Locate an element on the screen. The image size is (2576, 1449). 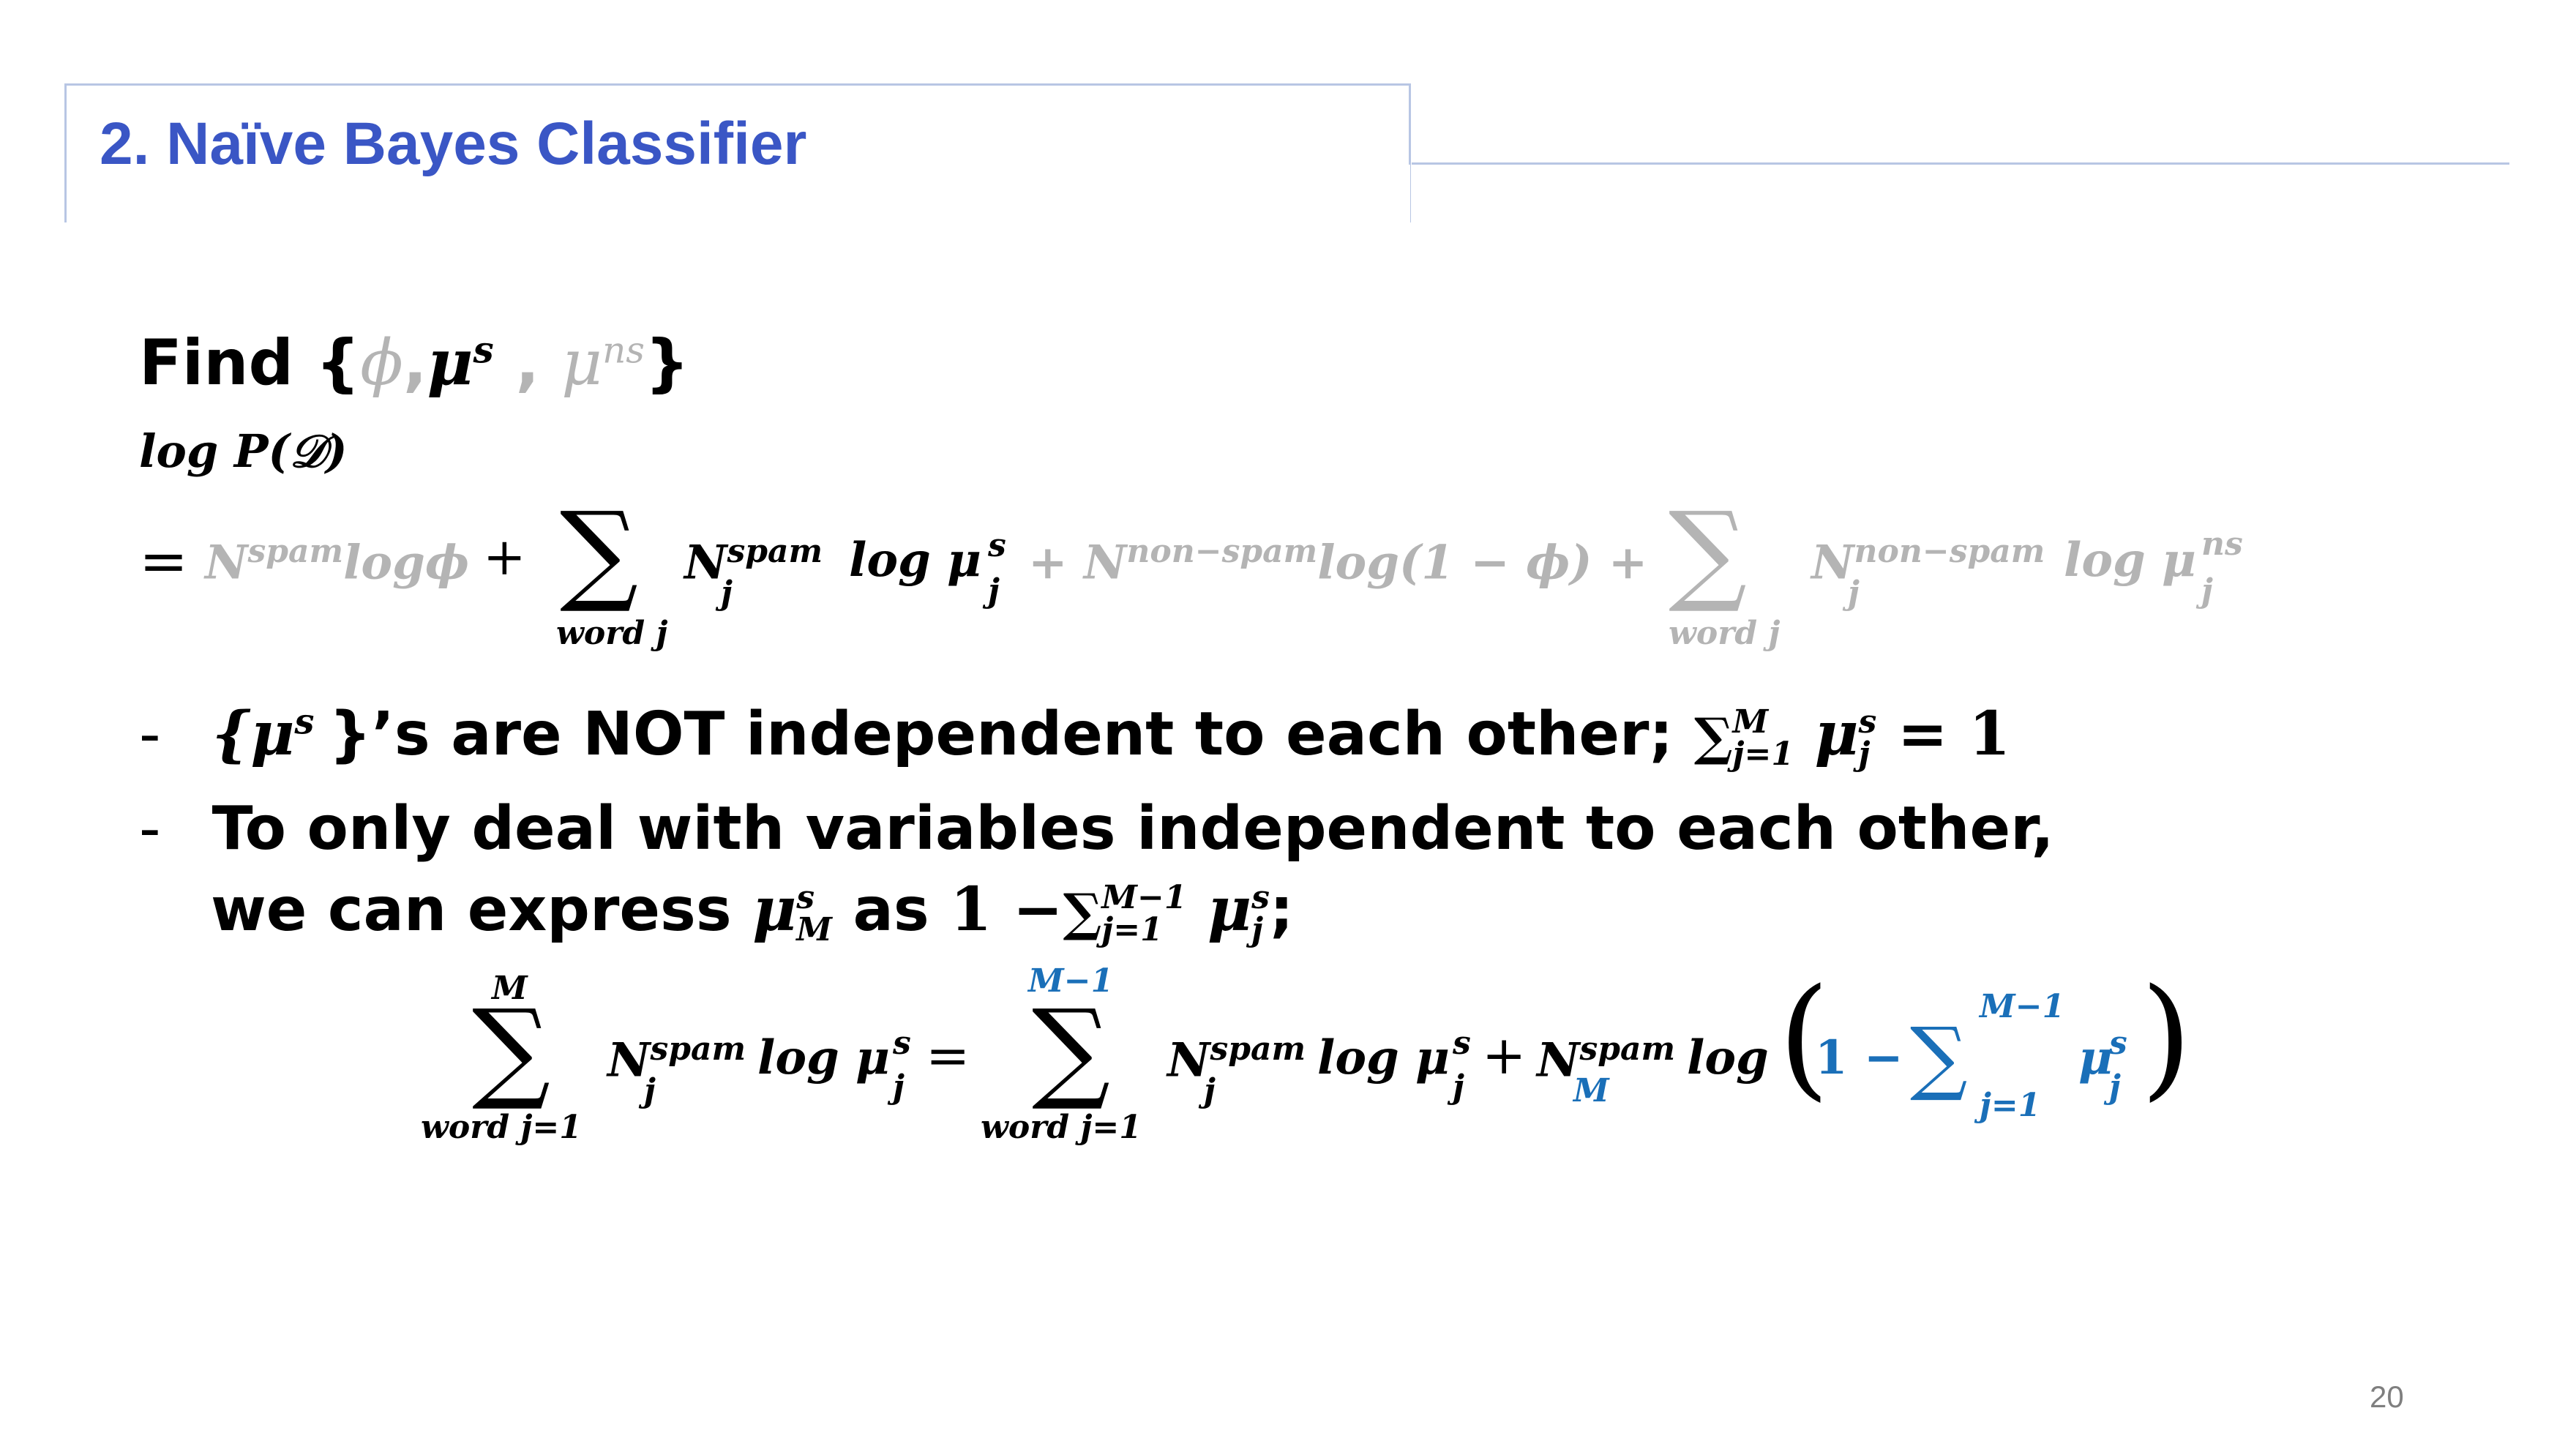
log-likelihood-label: log P(𝒟) is located at coordinates (243, 451).